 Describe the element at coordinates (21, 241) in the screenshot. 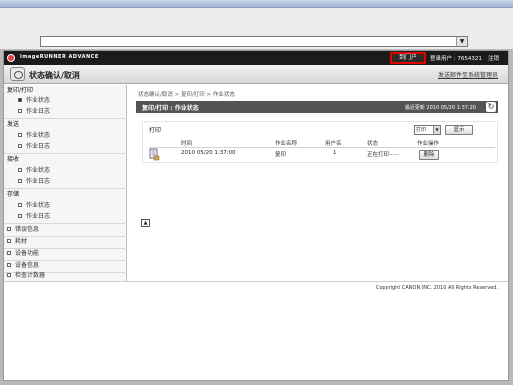

I see `sidebar-item-label: 耗材` at that location.